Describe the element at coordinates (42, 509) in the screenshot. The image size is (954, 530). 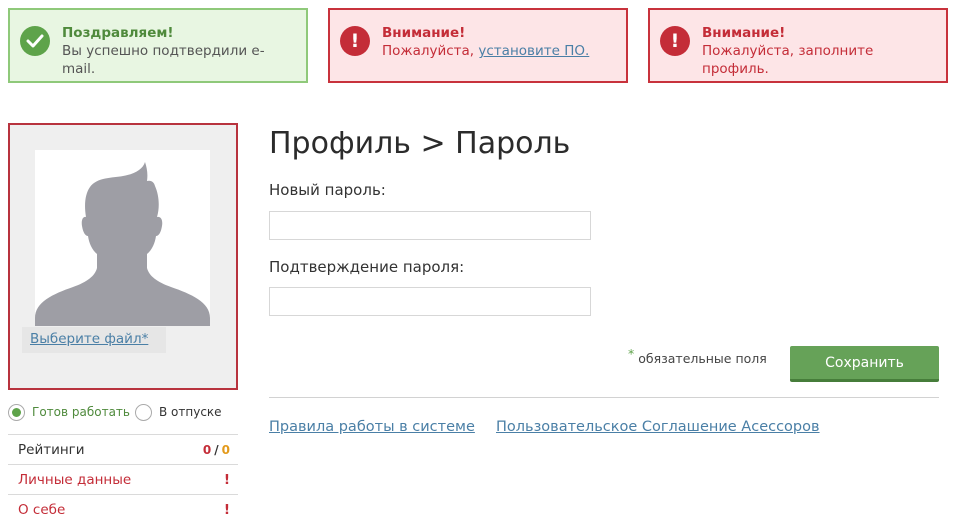
I see `side-item-label: О себе` at that location.